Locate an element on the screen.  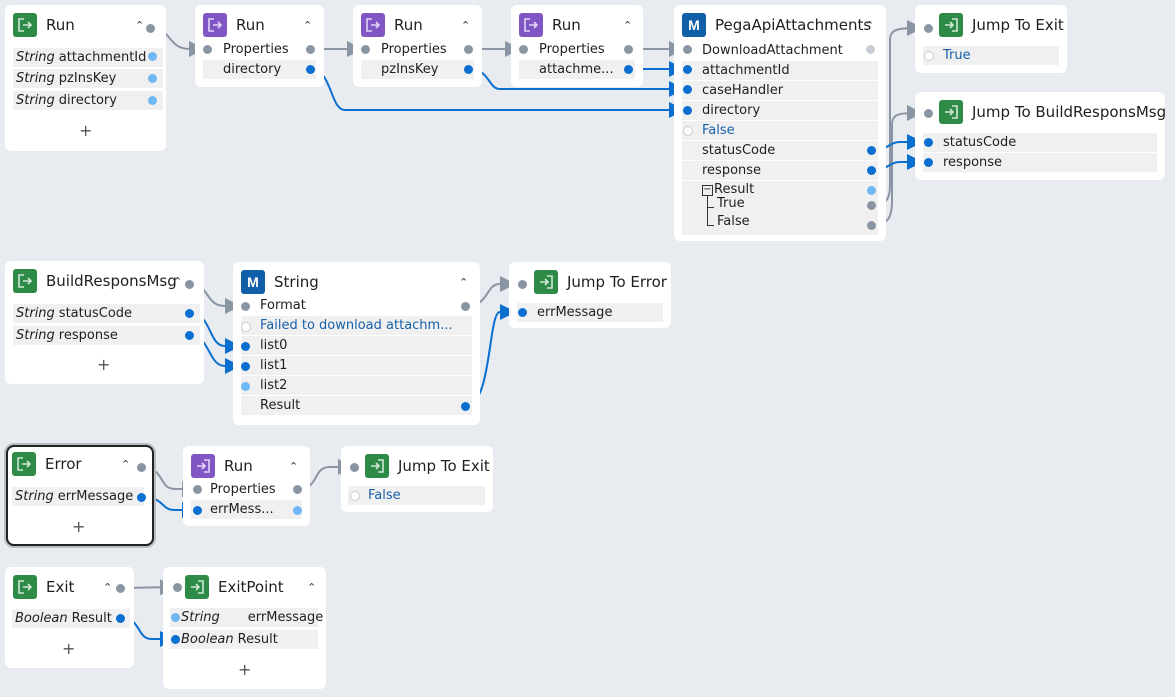
param-row: String errMessage is located at coordinates (246, 617).